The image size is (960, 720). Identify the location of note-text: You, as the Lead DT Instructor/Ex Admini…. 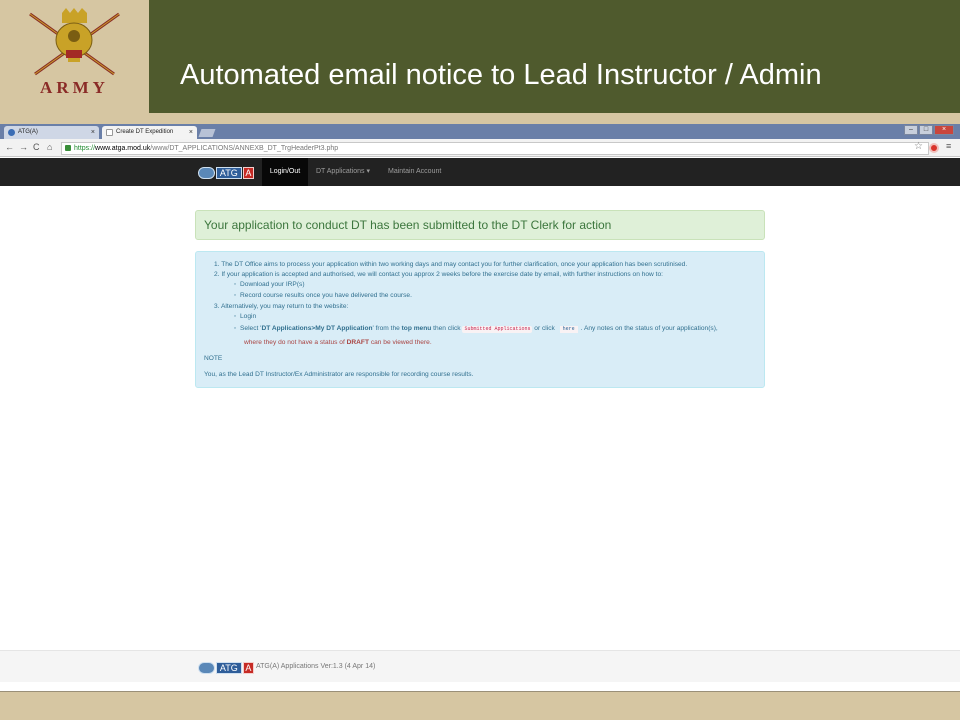
(339, 374).